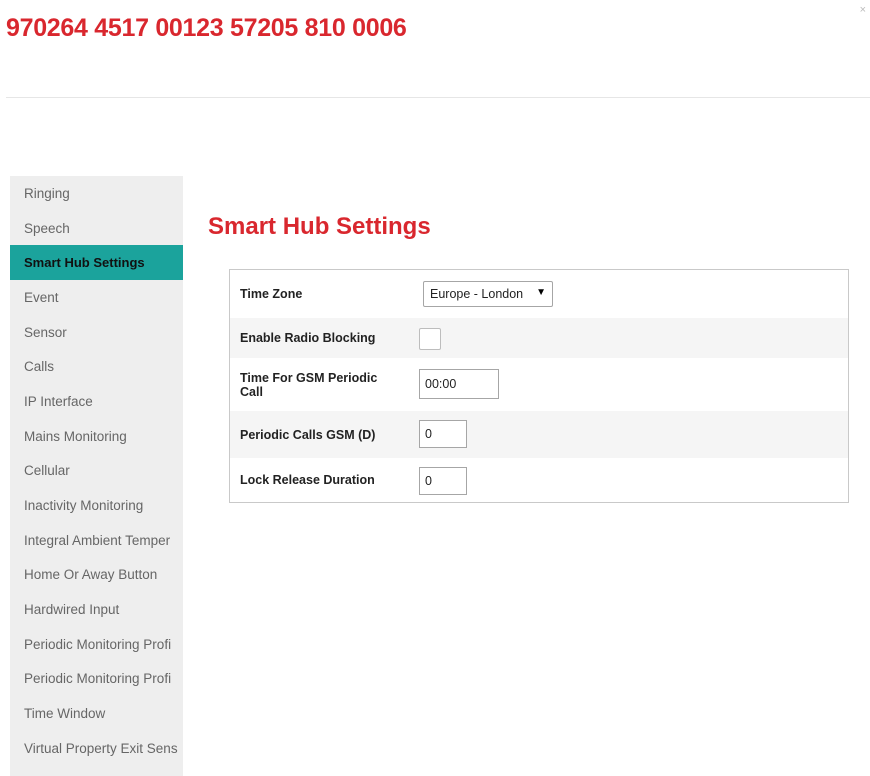 The height and width of the screenshot is (776, 870). What do you see at coordinates (96, 193) in the screenshot?
I see `sidebar-item-ringing: Ringing` at bounding box center [96, 193].